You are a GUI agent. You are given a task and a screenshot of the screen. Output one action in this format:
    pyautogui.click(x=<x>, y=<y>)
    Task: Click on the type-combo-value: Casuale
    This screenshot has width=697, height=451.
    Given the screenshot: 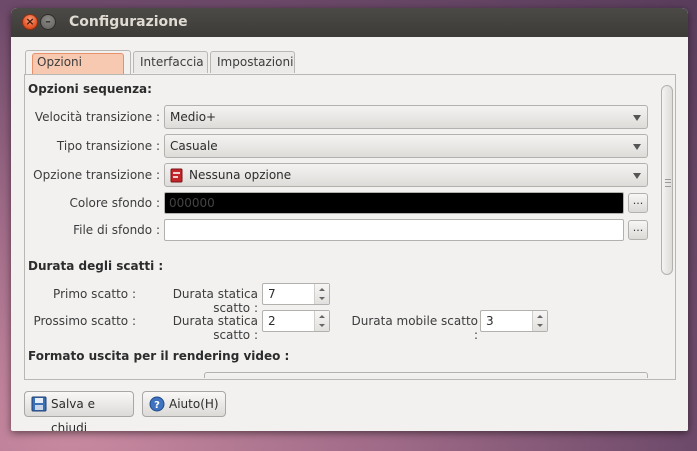 What is the action you would take?
    pyautogui.click(x=194, y=146)
    